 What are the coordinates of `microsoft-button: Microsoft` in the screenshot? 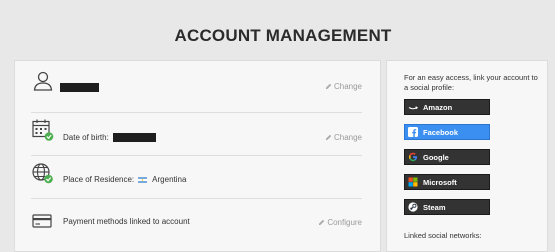 It's located at (447, 182).